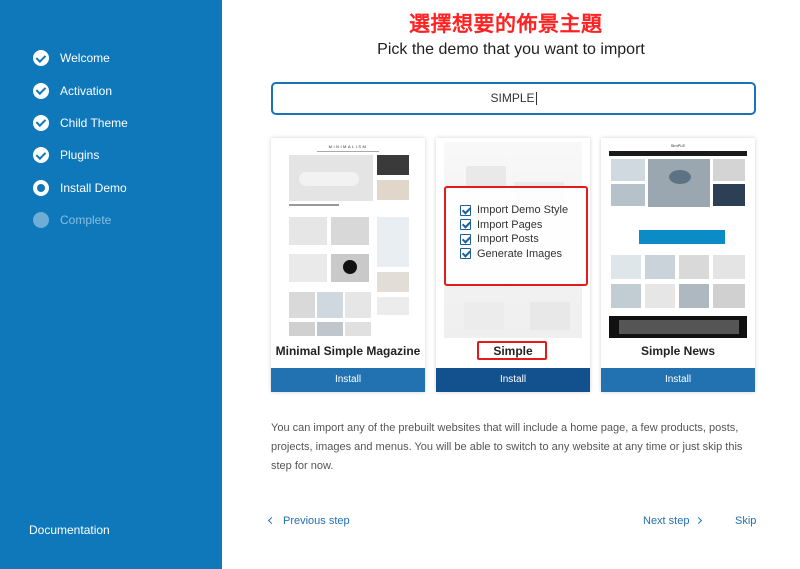  I want to click on step-complete: Complete, so click(80, 220).